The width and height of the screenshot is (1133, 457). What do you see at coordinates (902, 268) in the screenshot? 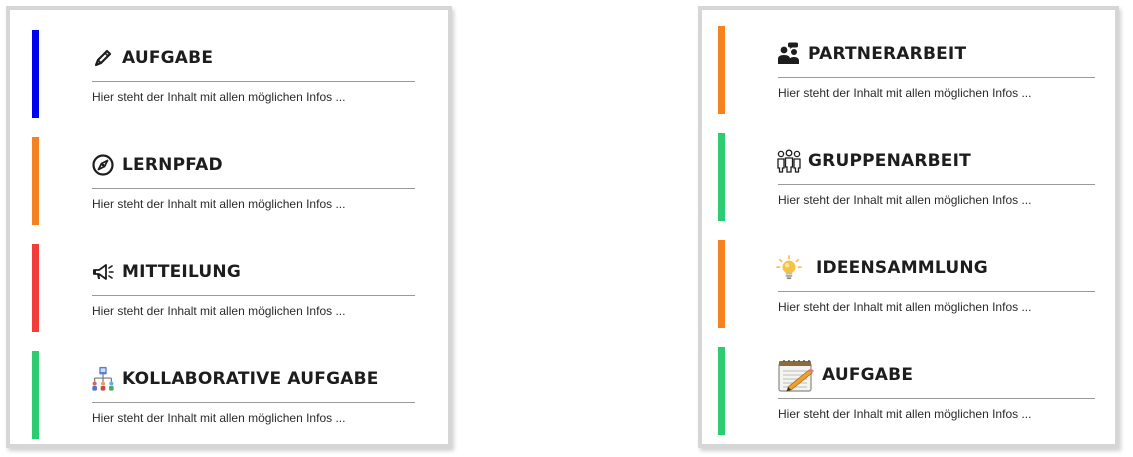
I see `card-title: IDEENSAMMLUNG` at bounding box center [902, 268].